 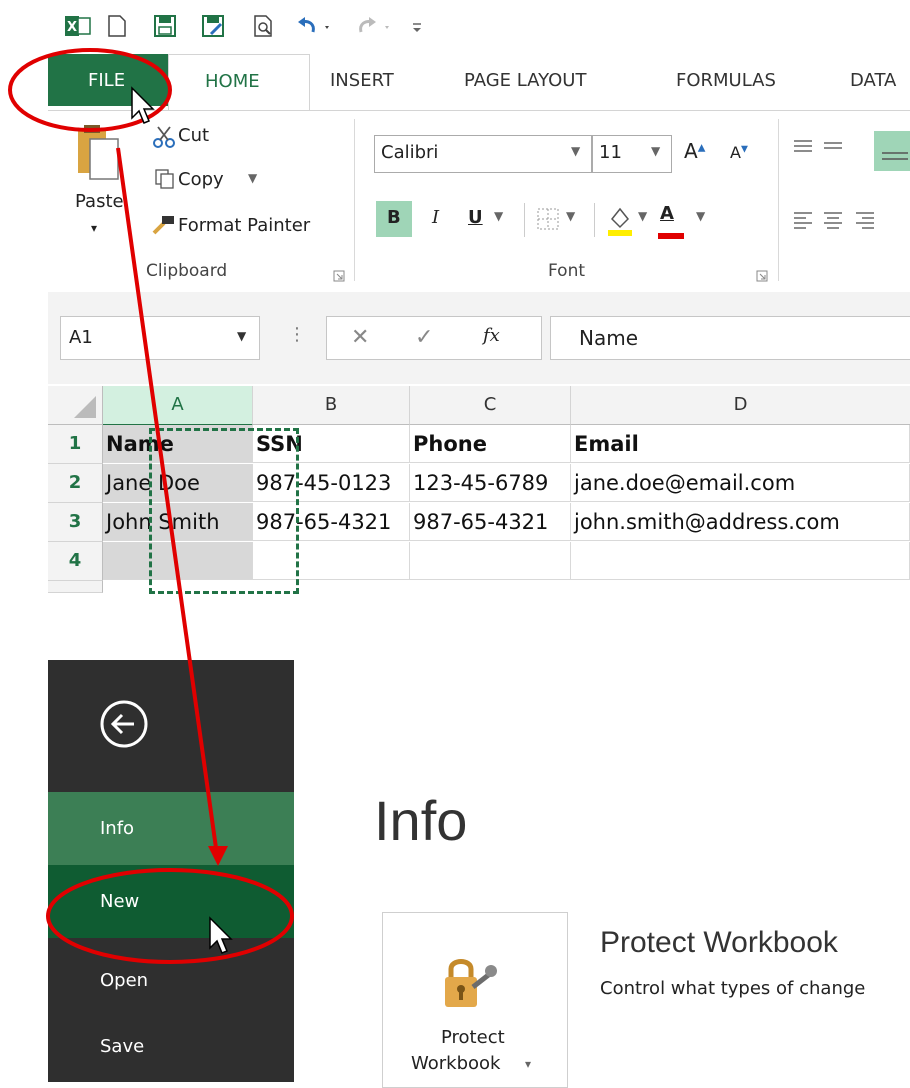 I want to click on table-cell: 123-45-6789, so click(x=490, y=483).